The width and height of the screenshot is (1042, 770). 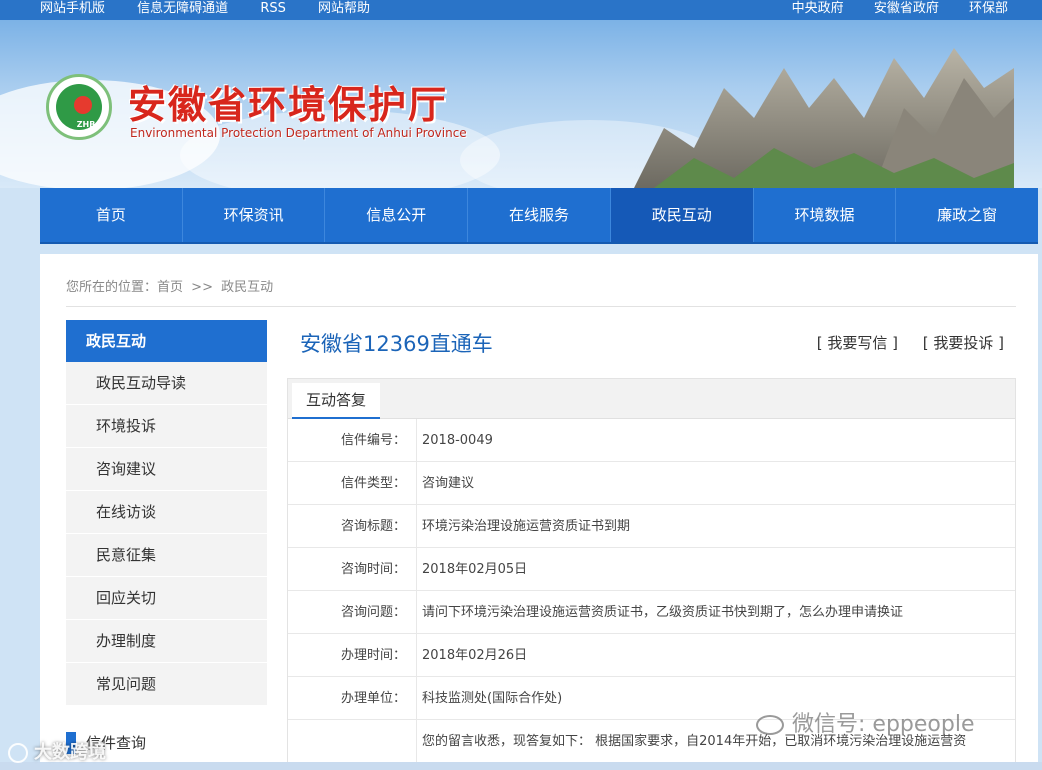 I want to click on logo-text: ZHB, so click(x=86, y=124).